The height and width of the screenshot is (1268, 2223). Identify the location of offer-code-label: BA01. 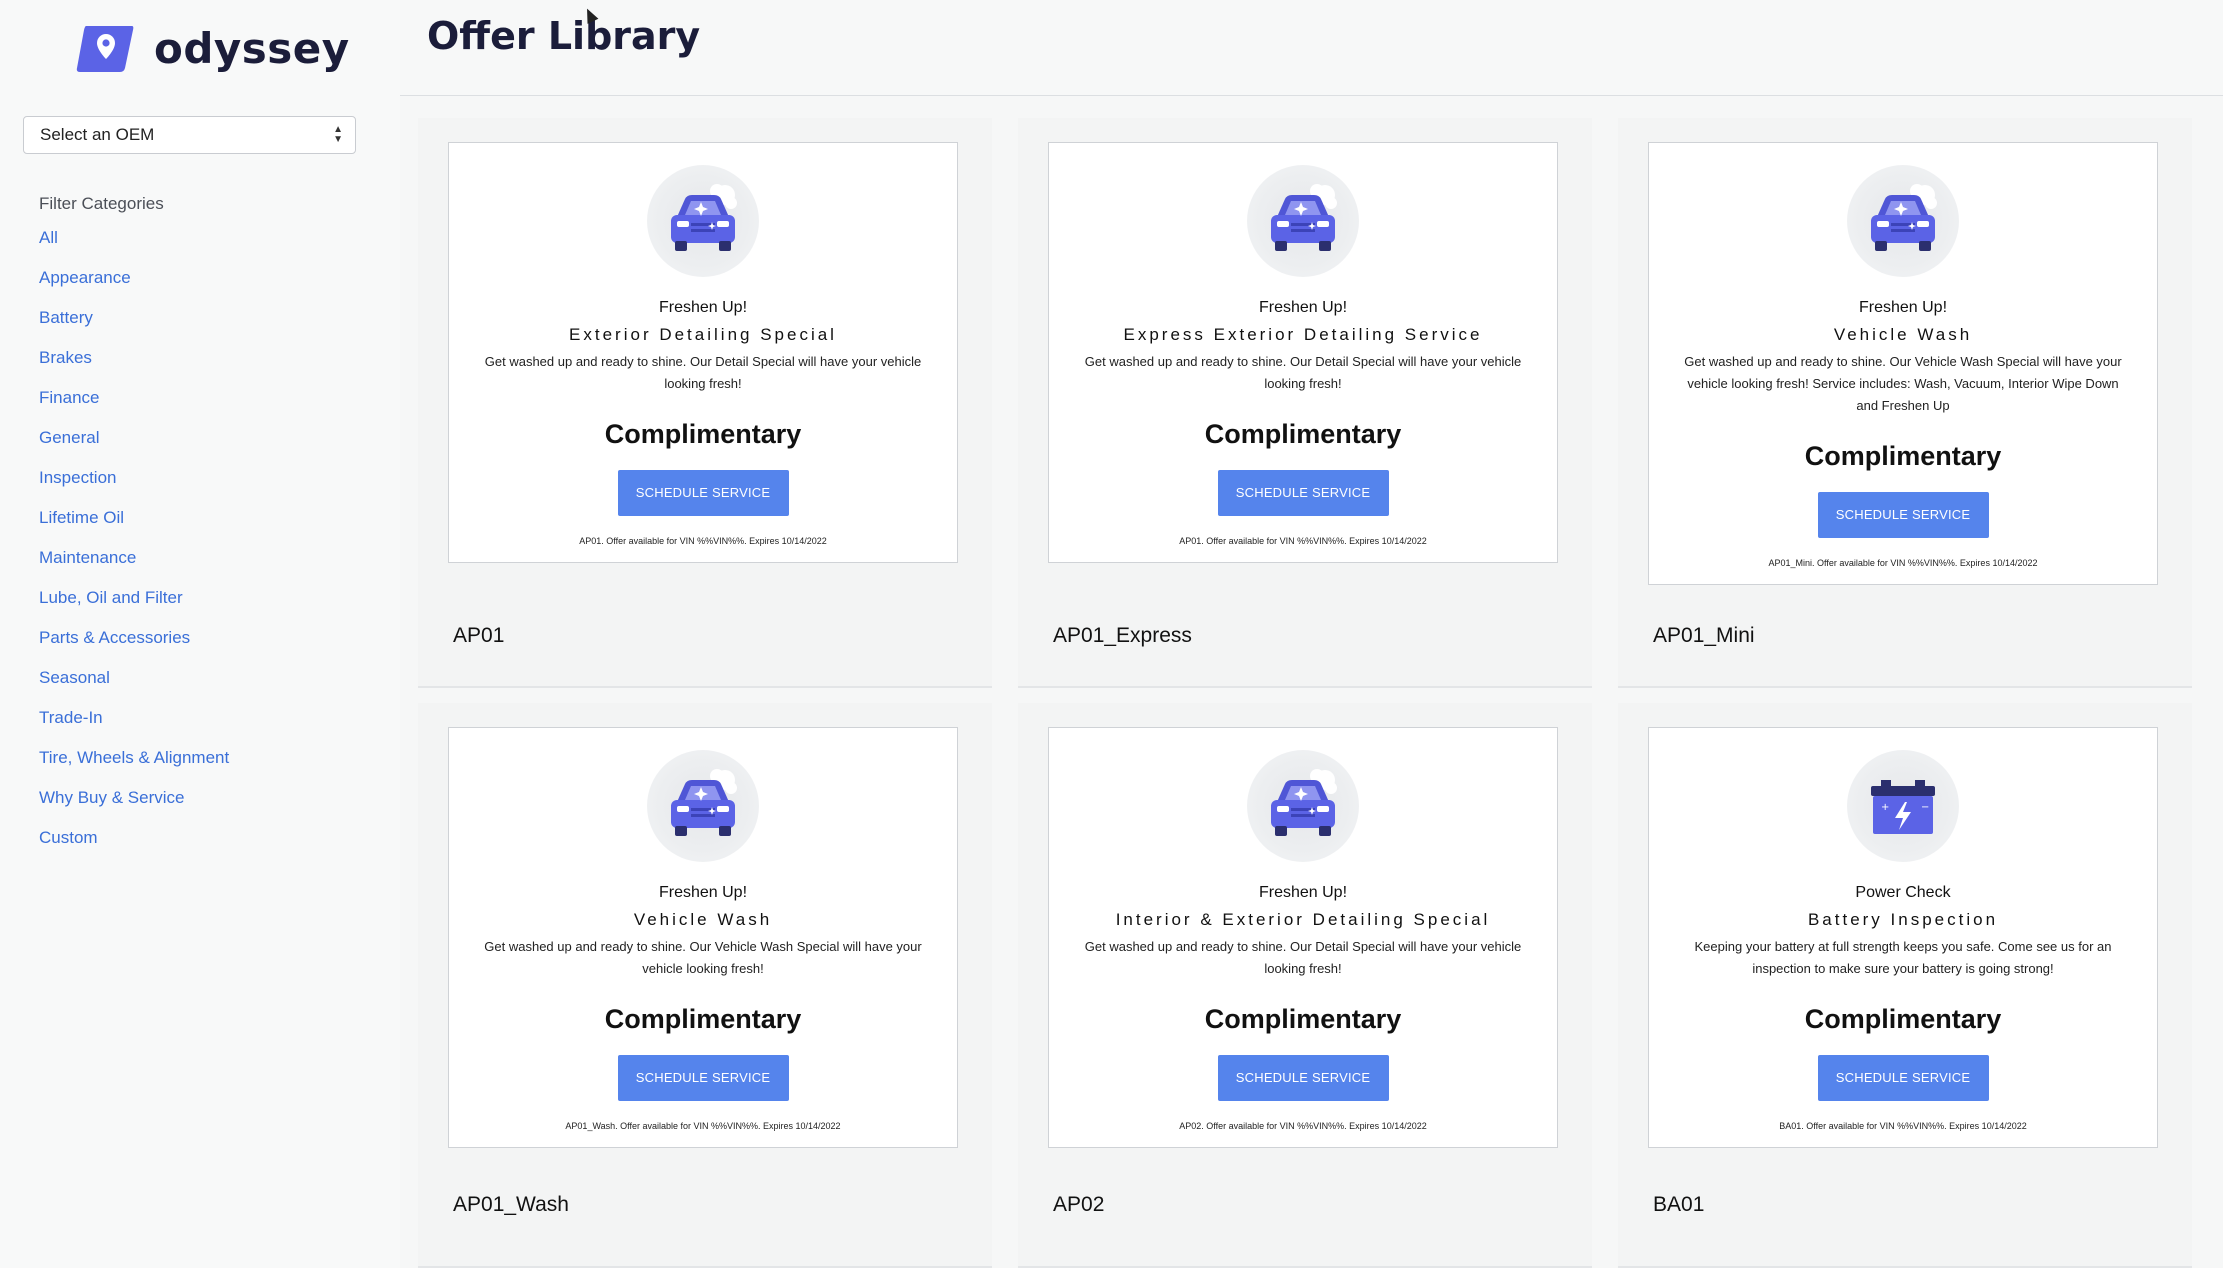
(1679, 1204).